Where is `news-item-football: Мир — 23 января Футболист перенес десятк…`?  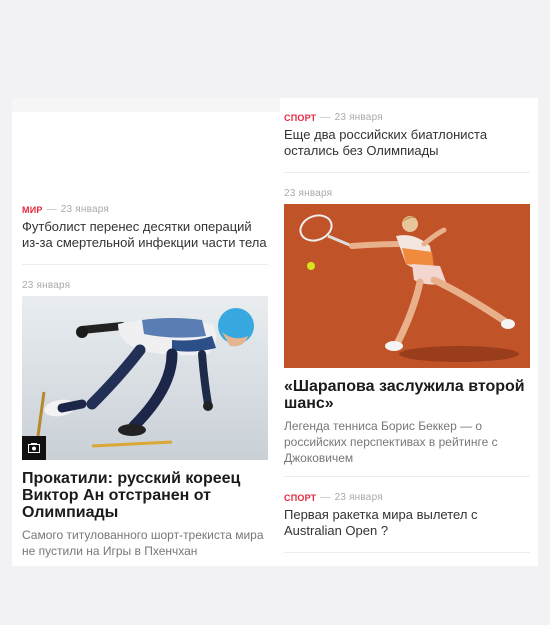
news-item-football: Мир — 23 января Футболист перенес десятк… is located at coordinates (145, 227).